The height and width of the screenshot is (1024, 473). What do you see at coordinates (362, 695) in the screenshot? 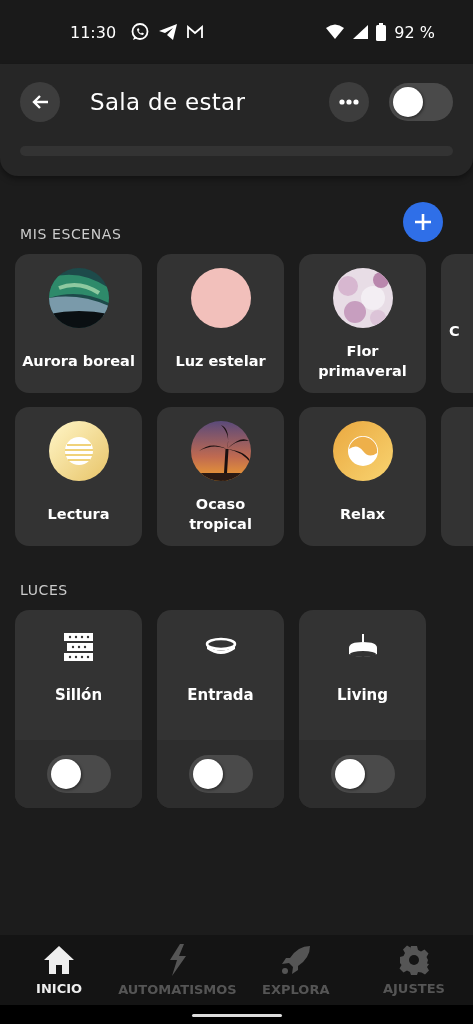
I see `light-name: Living` at bounding box center [362, 695].